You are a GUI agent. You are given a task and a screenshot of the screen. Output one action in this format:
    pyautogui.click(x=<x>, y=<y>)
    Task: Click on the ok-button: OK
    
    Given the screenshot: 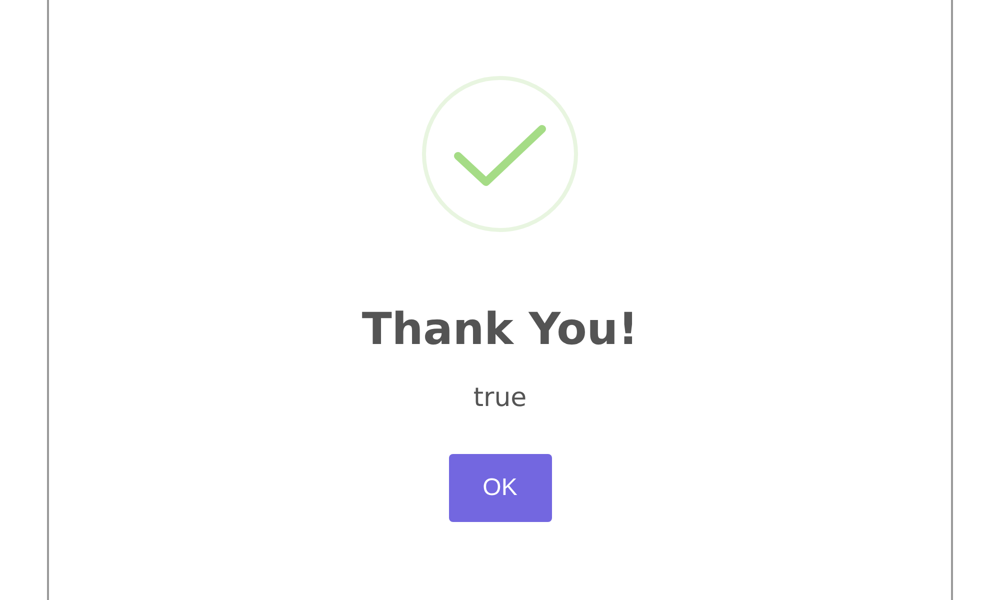 What is the action you would take?
    pyautogui.click(x=500, y=488)
    